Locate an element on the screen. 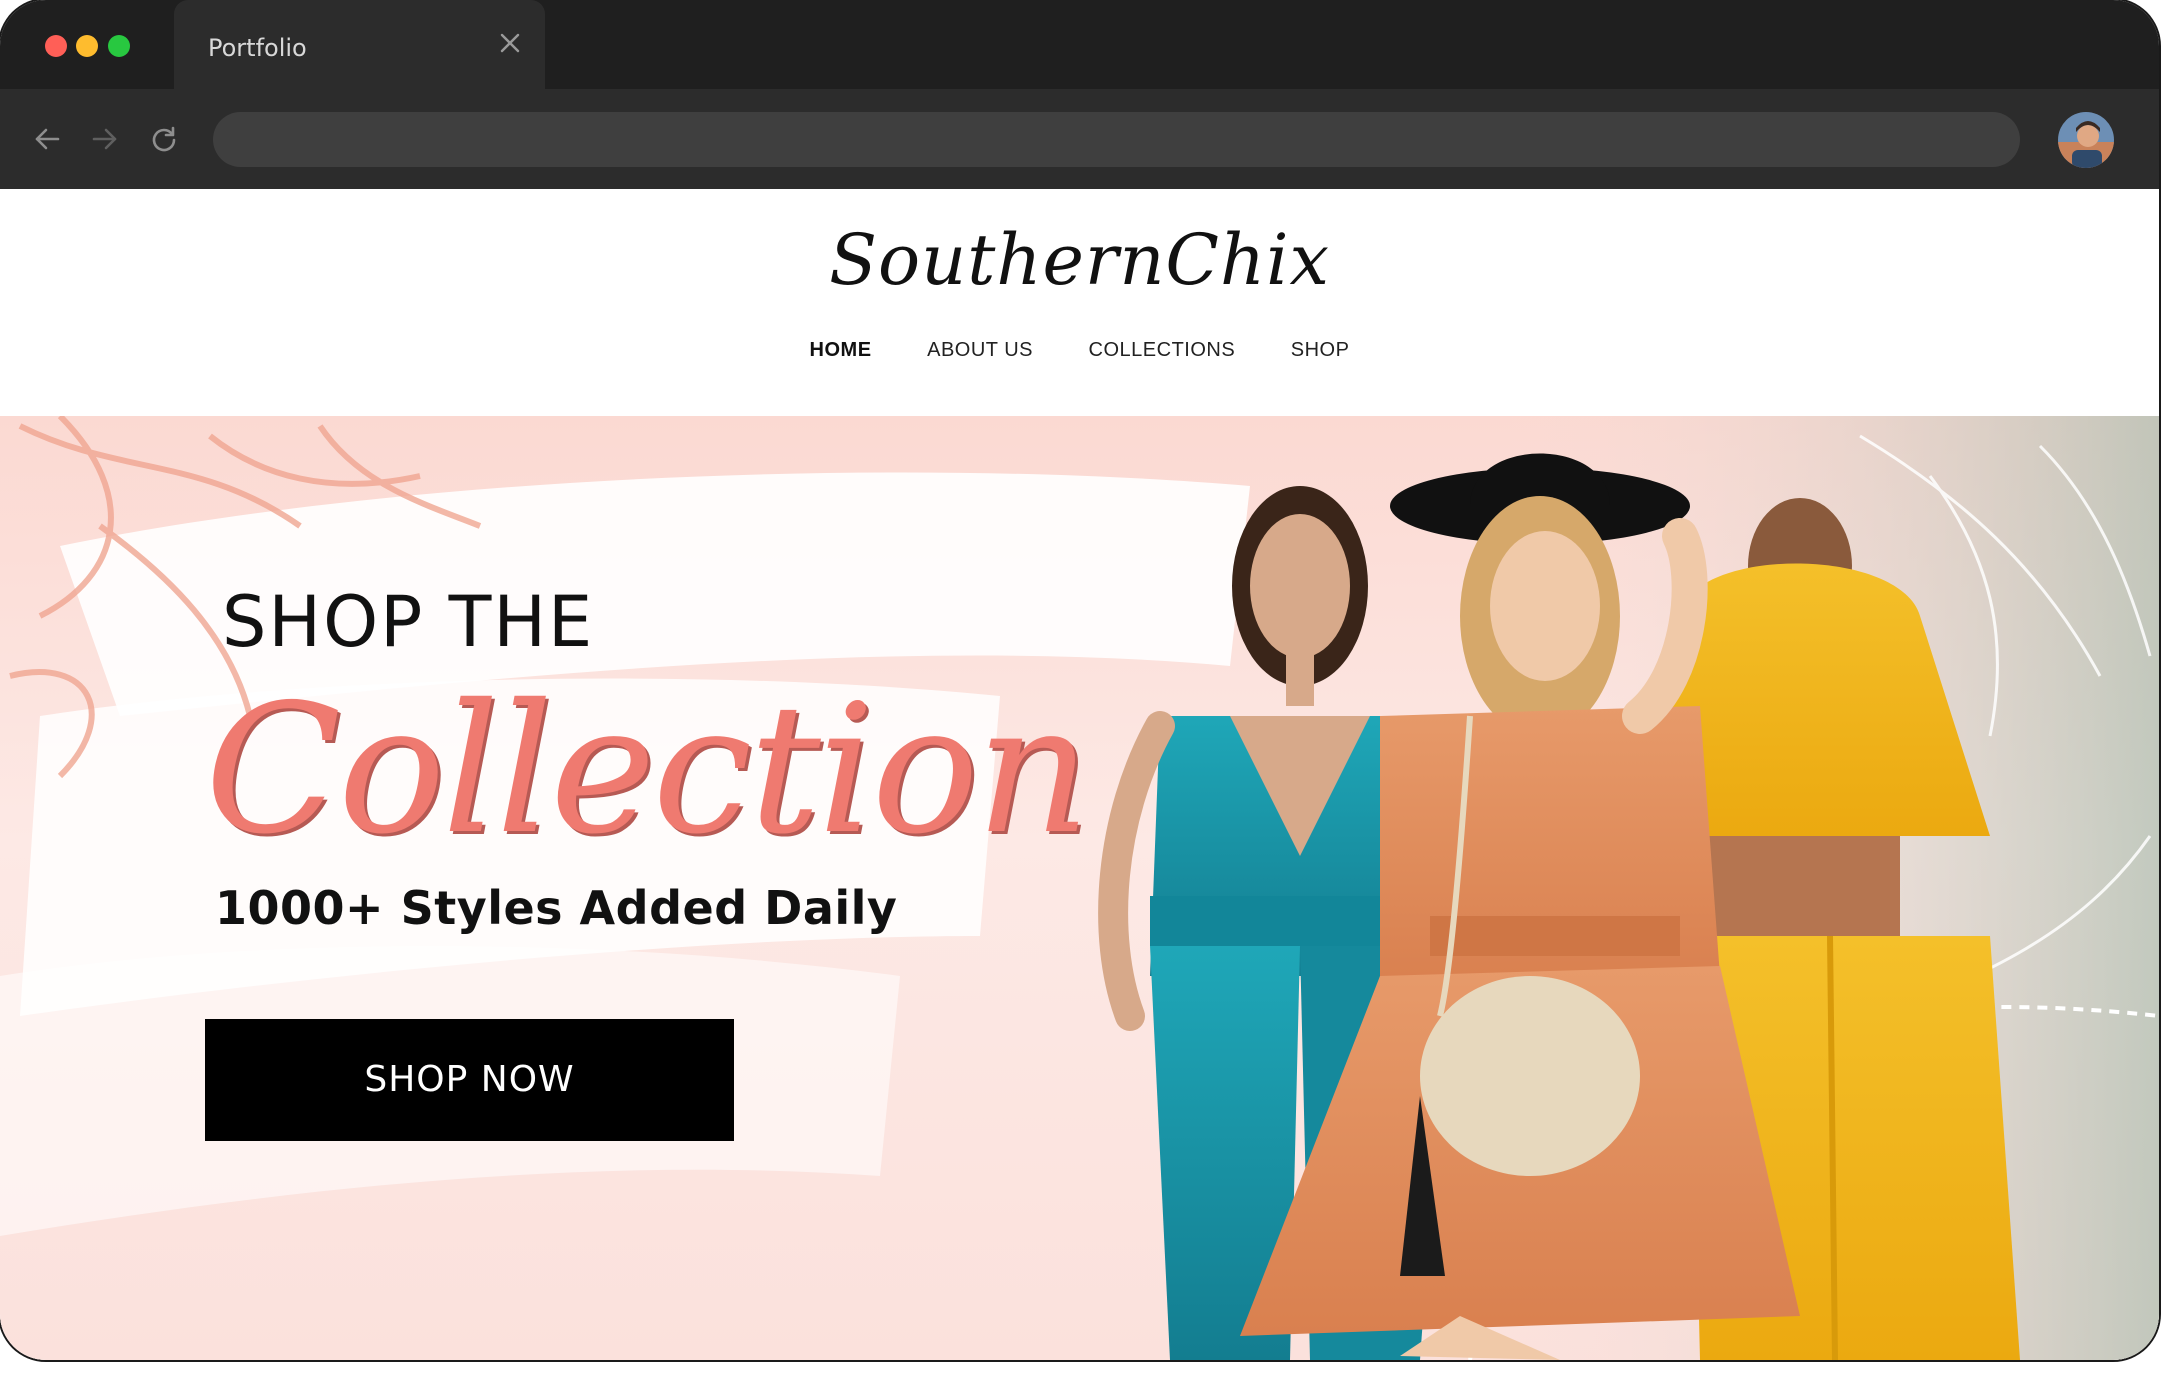 The image size is (2161, 1376). main-nav: HOME ABOUT US COLLECTIONS SHOP is located at coordinates (1079, 350).